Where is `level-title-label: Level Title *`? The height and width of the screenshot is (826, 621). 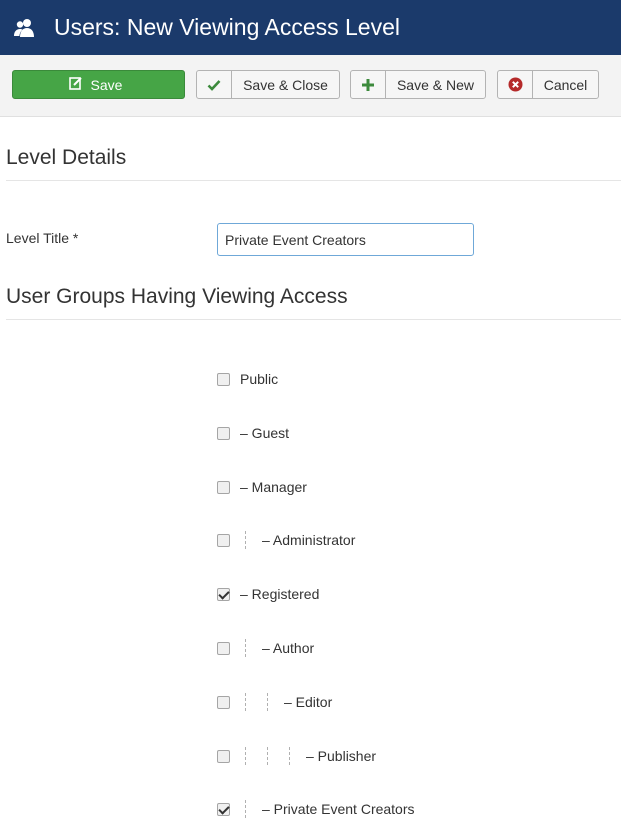
level-title-label: Level Title * is located at coordinates (42, 238).